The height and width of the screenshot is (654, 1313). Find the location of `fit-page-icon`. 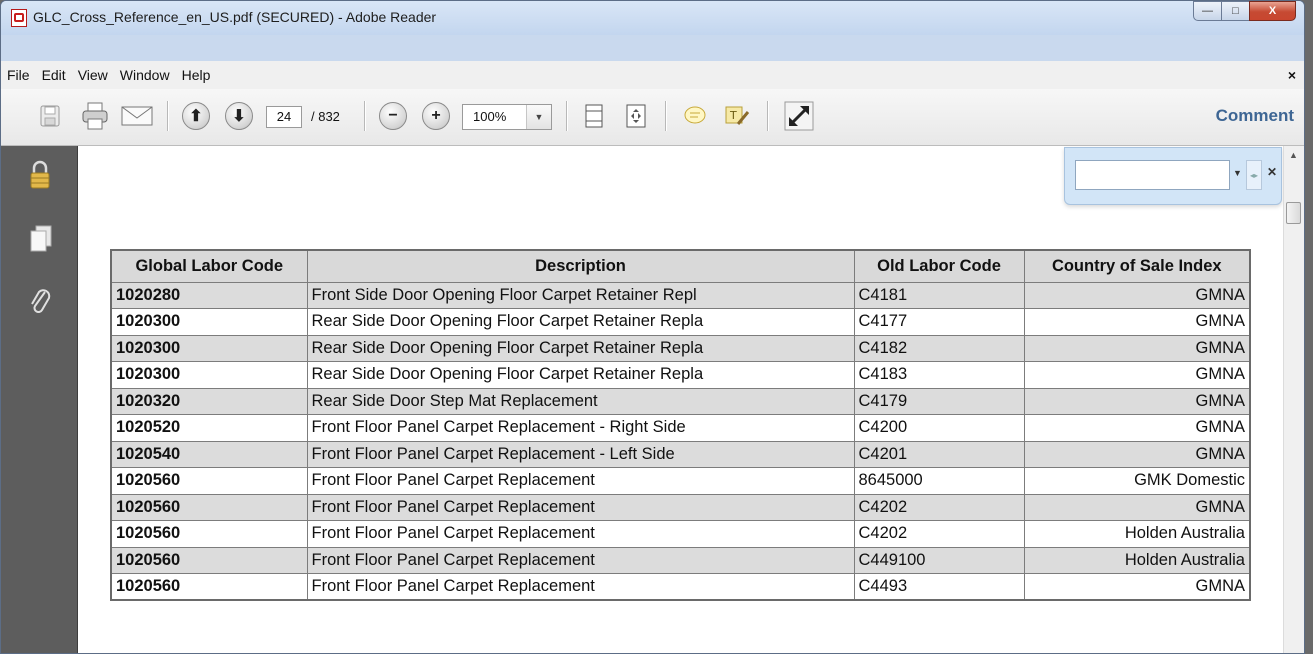

fit-page-icon is located at coordinates (594, 116).